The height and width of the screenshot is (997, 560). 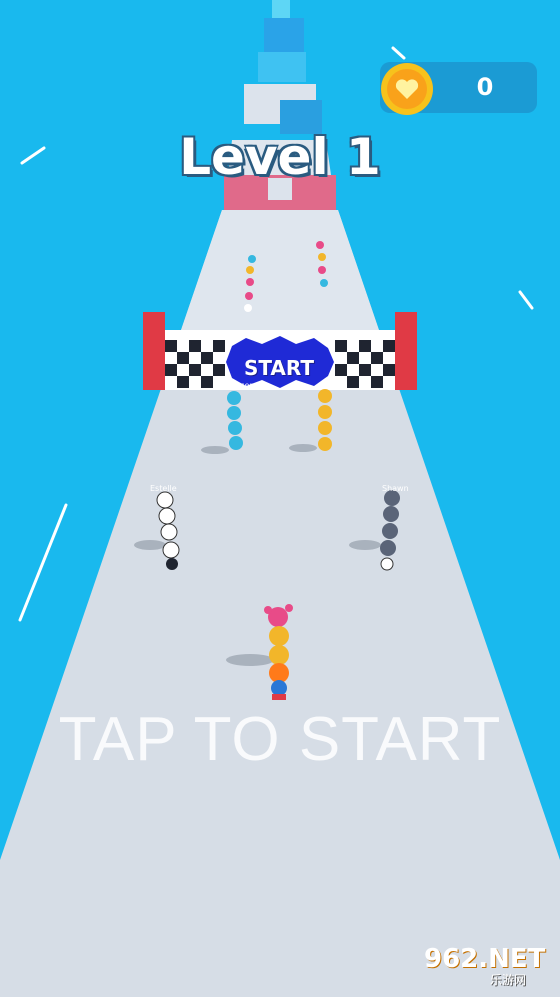 What do you see at coordinates (485, 959) in the screenshot?
I see `watermark-main: 962.NET` at bounding box center [485, 959].